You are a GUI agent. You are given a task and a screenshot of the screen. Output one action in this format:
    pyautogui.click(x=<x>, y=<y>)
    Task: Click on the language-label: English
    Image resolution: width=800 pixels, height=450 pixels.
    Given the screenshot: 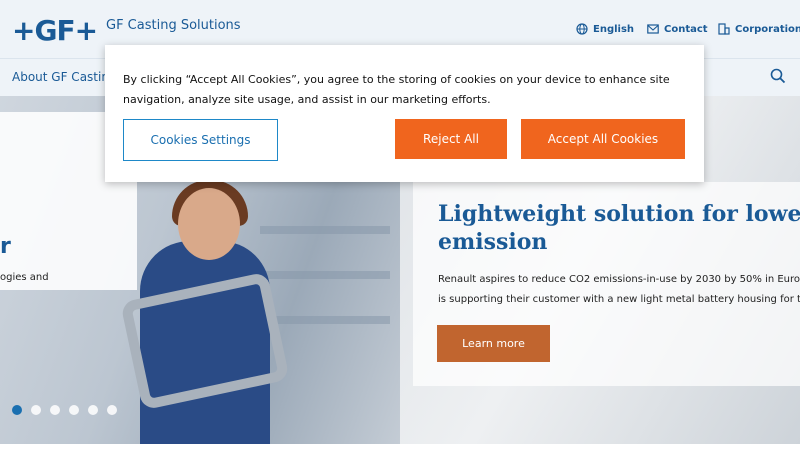 What is the action you would take?
    pyautogui.click(x=614, y=29)
    